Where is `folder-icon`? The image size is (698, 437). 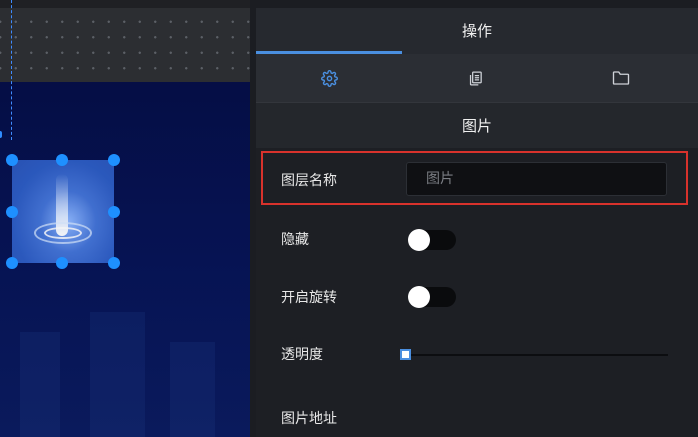 folder-icon is located at coordinates (621, 78).